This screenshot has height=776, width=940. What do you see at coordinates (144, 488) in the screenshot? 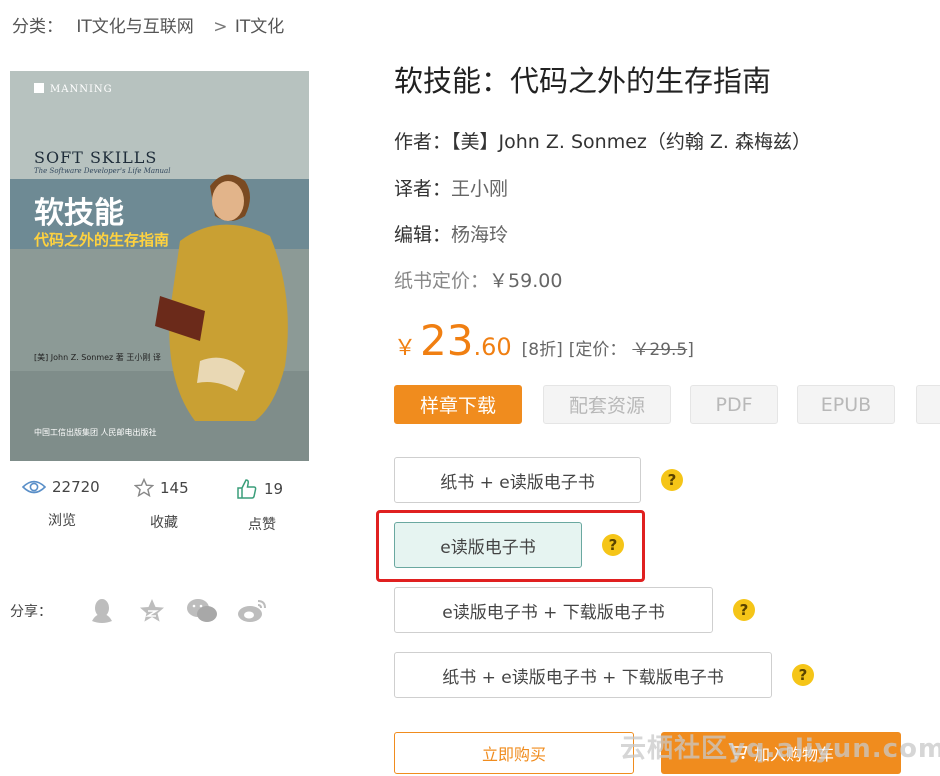
I see `star-icon` at bounding box center [144, 488].